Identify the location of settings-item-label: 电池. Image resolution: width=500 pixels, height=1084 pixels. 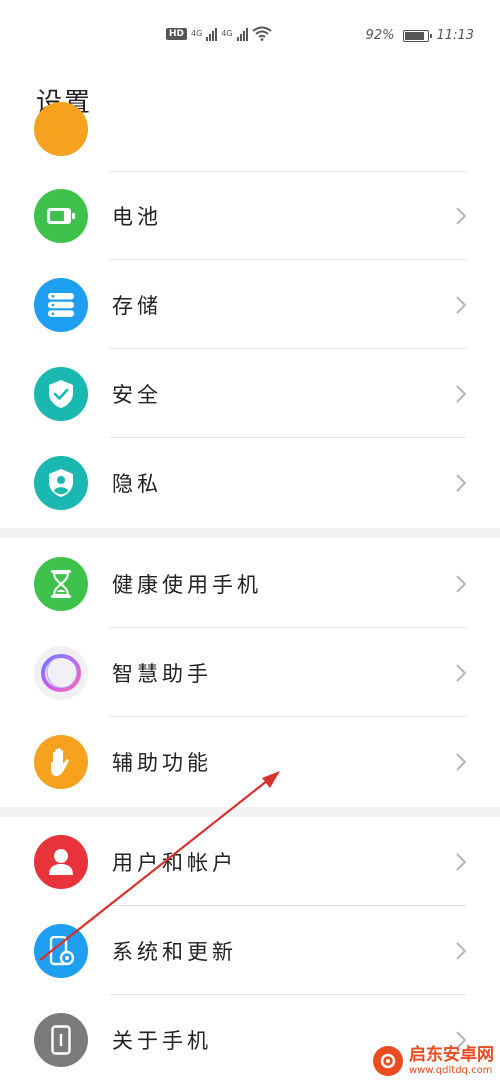
(137, 217).